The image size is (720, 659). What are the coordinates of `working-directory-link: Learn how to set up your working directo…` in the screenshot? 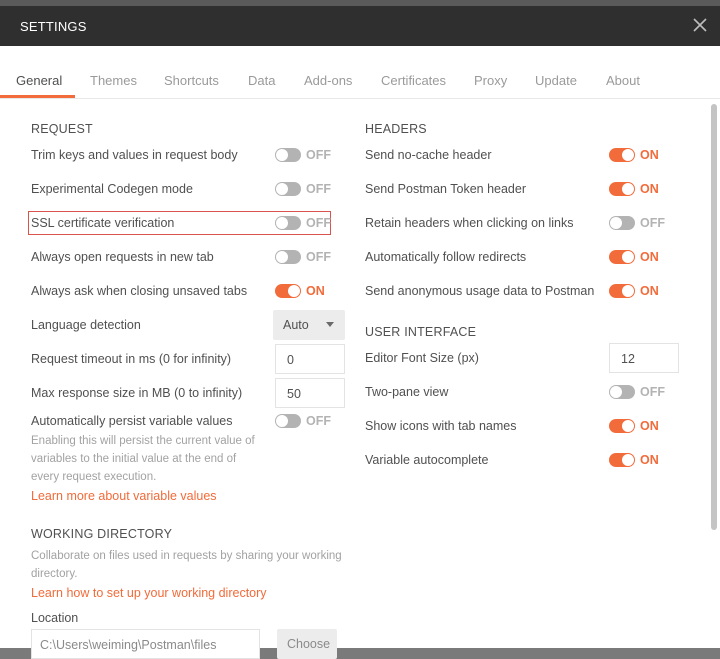 It's located at (149, 593).